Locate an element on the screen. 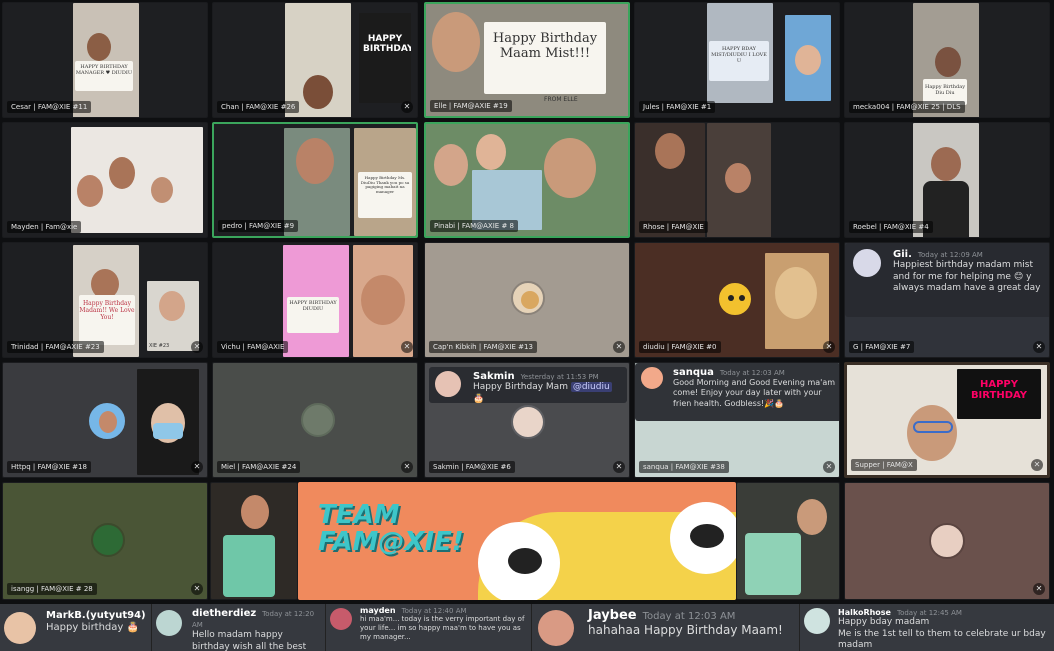  participant-label: Mayden | Fam@xie is located at coordinates (44, 227).